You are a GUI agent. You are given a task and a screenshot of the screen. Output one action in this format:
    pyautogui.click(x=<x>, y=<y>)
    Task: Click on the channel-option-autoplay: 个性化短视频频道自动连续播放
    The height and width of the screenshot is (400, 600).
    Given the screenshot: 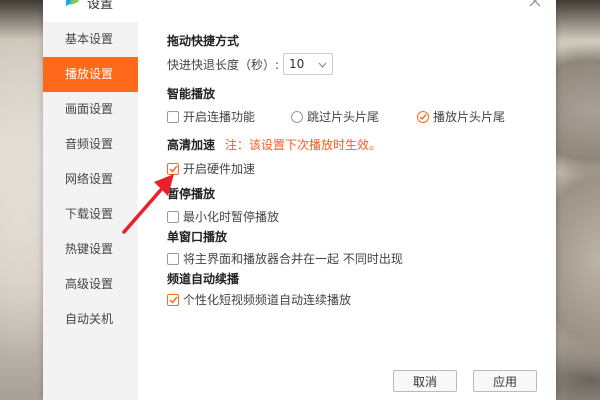 What is the action you would take?
    pyautogui.click(x=259, y=299)
    